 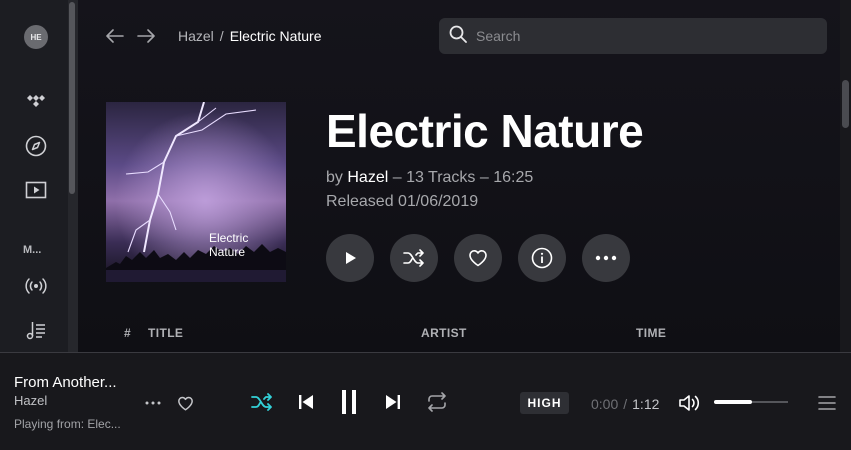 I want to click on breadcrumb: Hazel / Electric Nature, so click(x=250, y=36).